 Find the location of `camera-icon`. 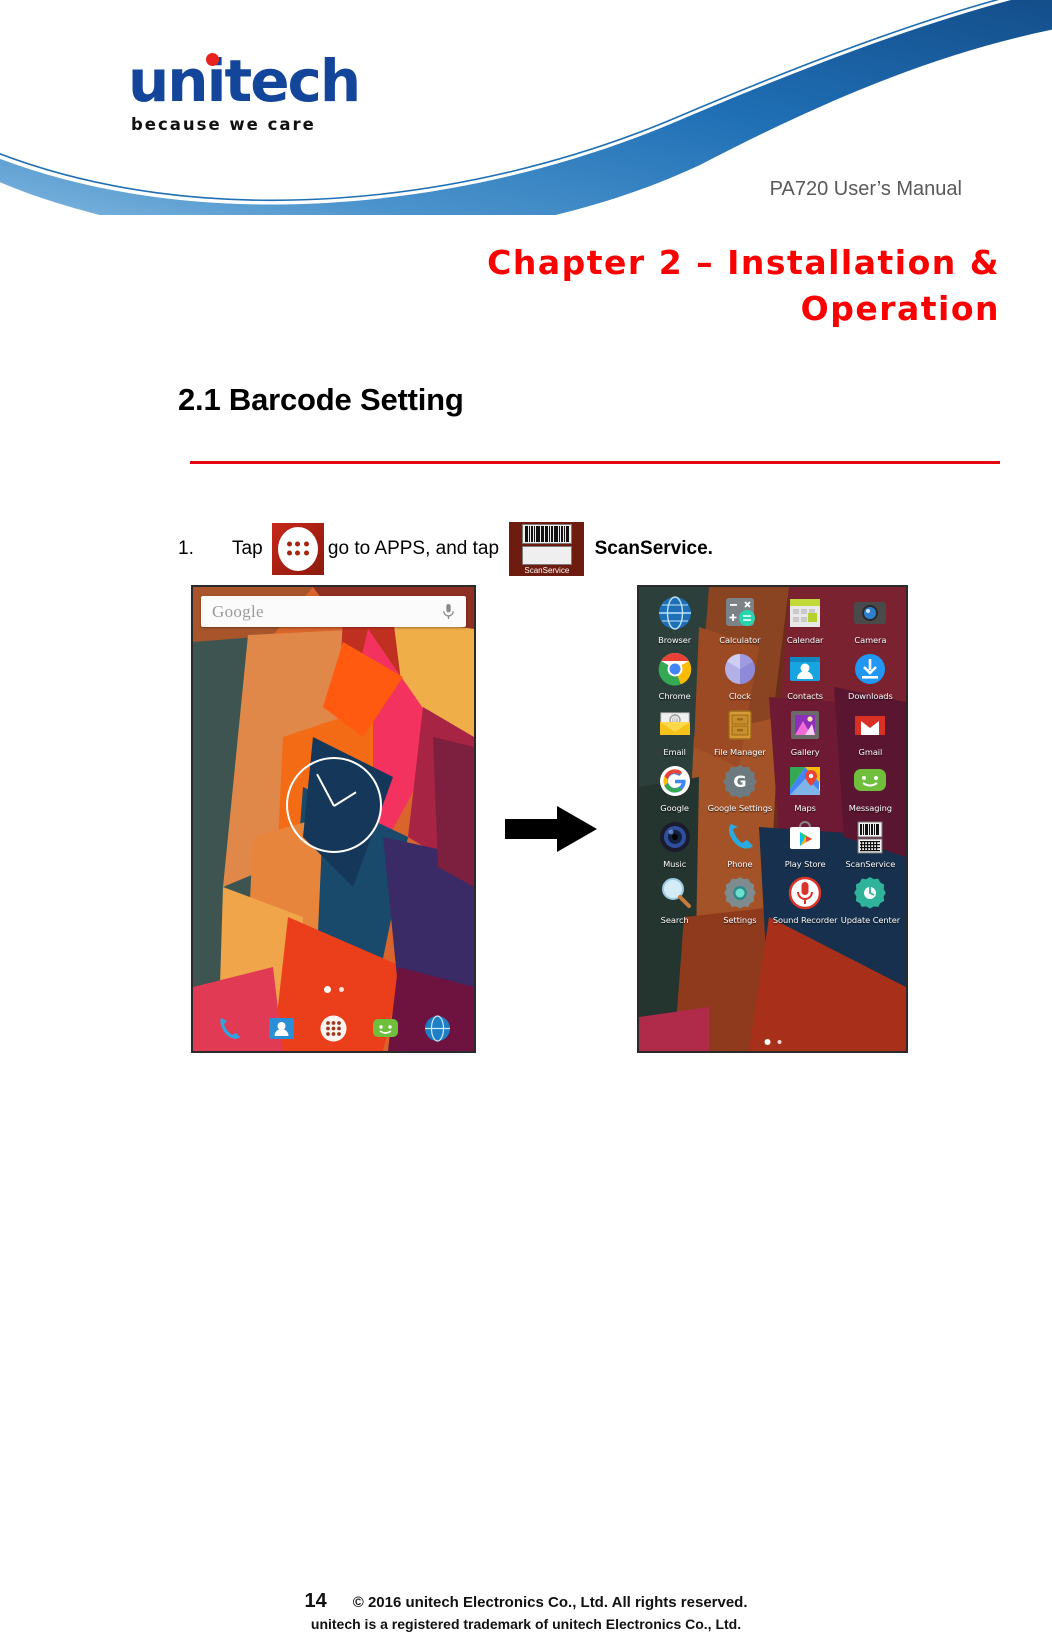

camera-icon is located at coordinates (870, 613).